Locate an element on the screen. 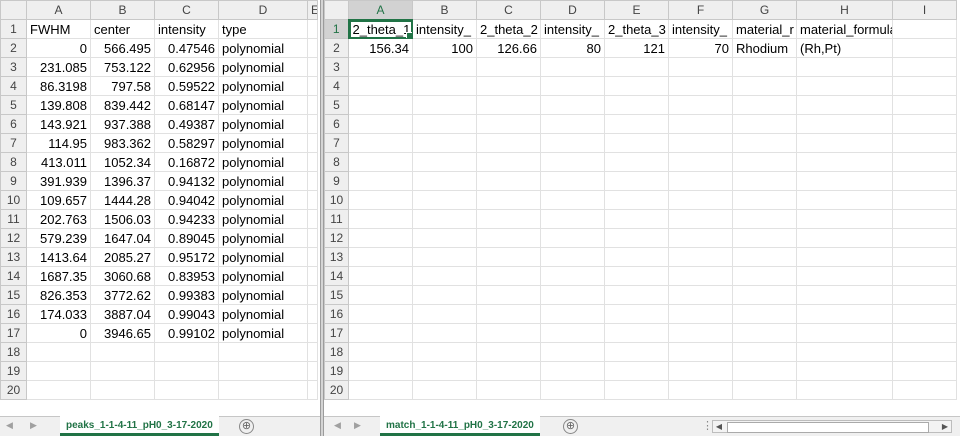 The image size is (960, 436). row-header: 6 is located at coordinates (13, 124).